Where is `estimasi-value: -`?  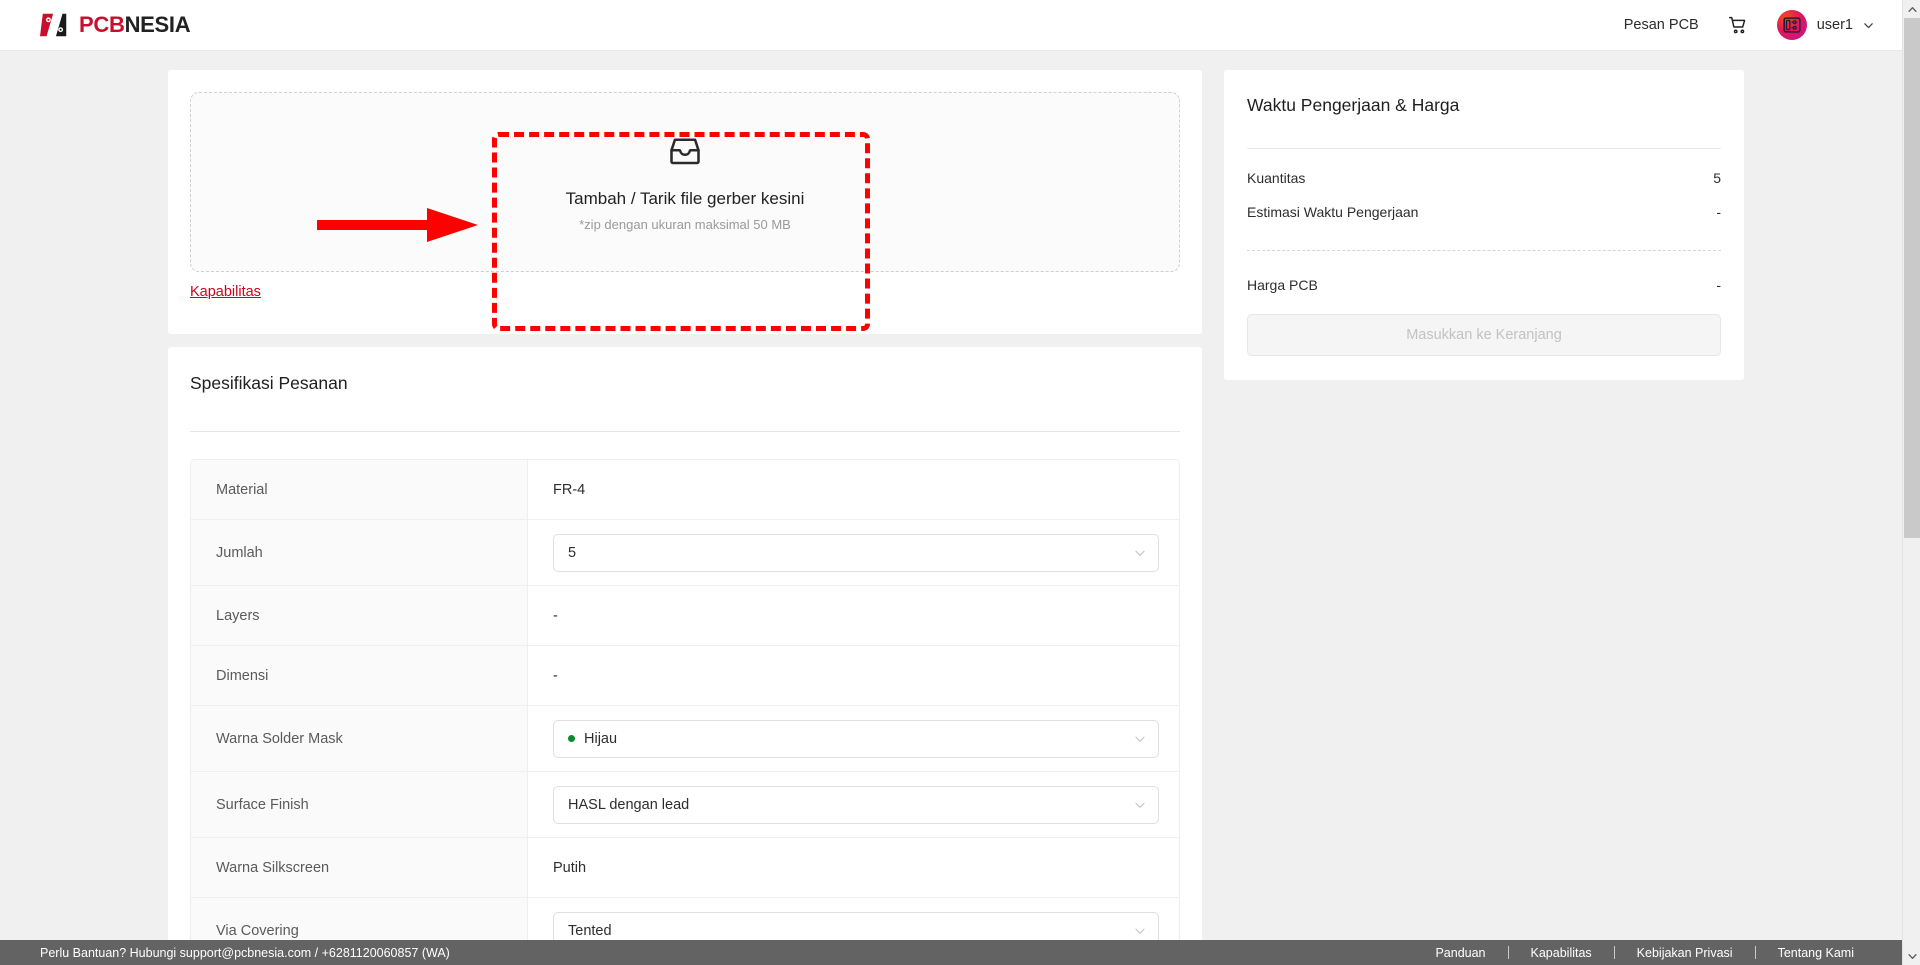
estimasi-value: - is located at coordinates (1718, 212).